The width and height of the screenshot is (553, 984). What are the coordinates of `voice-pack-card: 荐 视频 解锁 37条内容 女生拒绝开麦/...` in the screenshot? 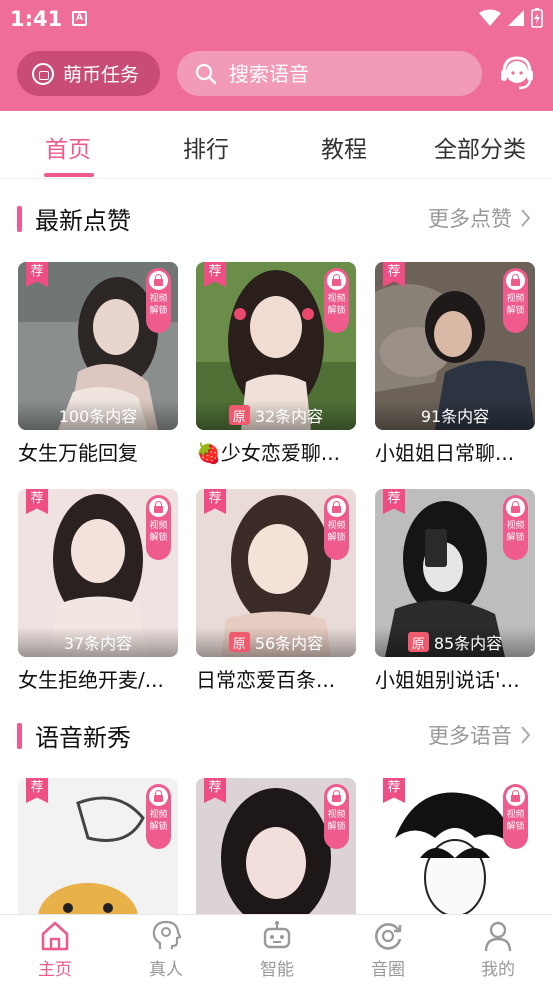 It's located at (98, 591).